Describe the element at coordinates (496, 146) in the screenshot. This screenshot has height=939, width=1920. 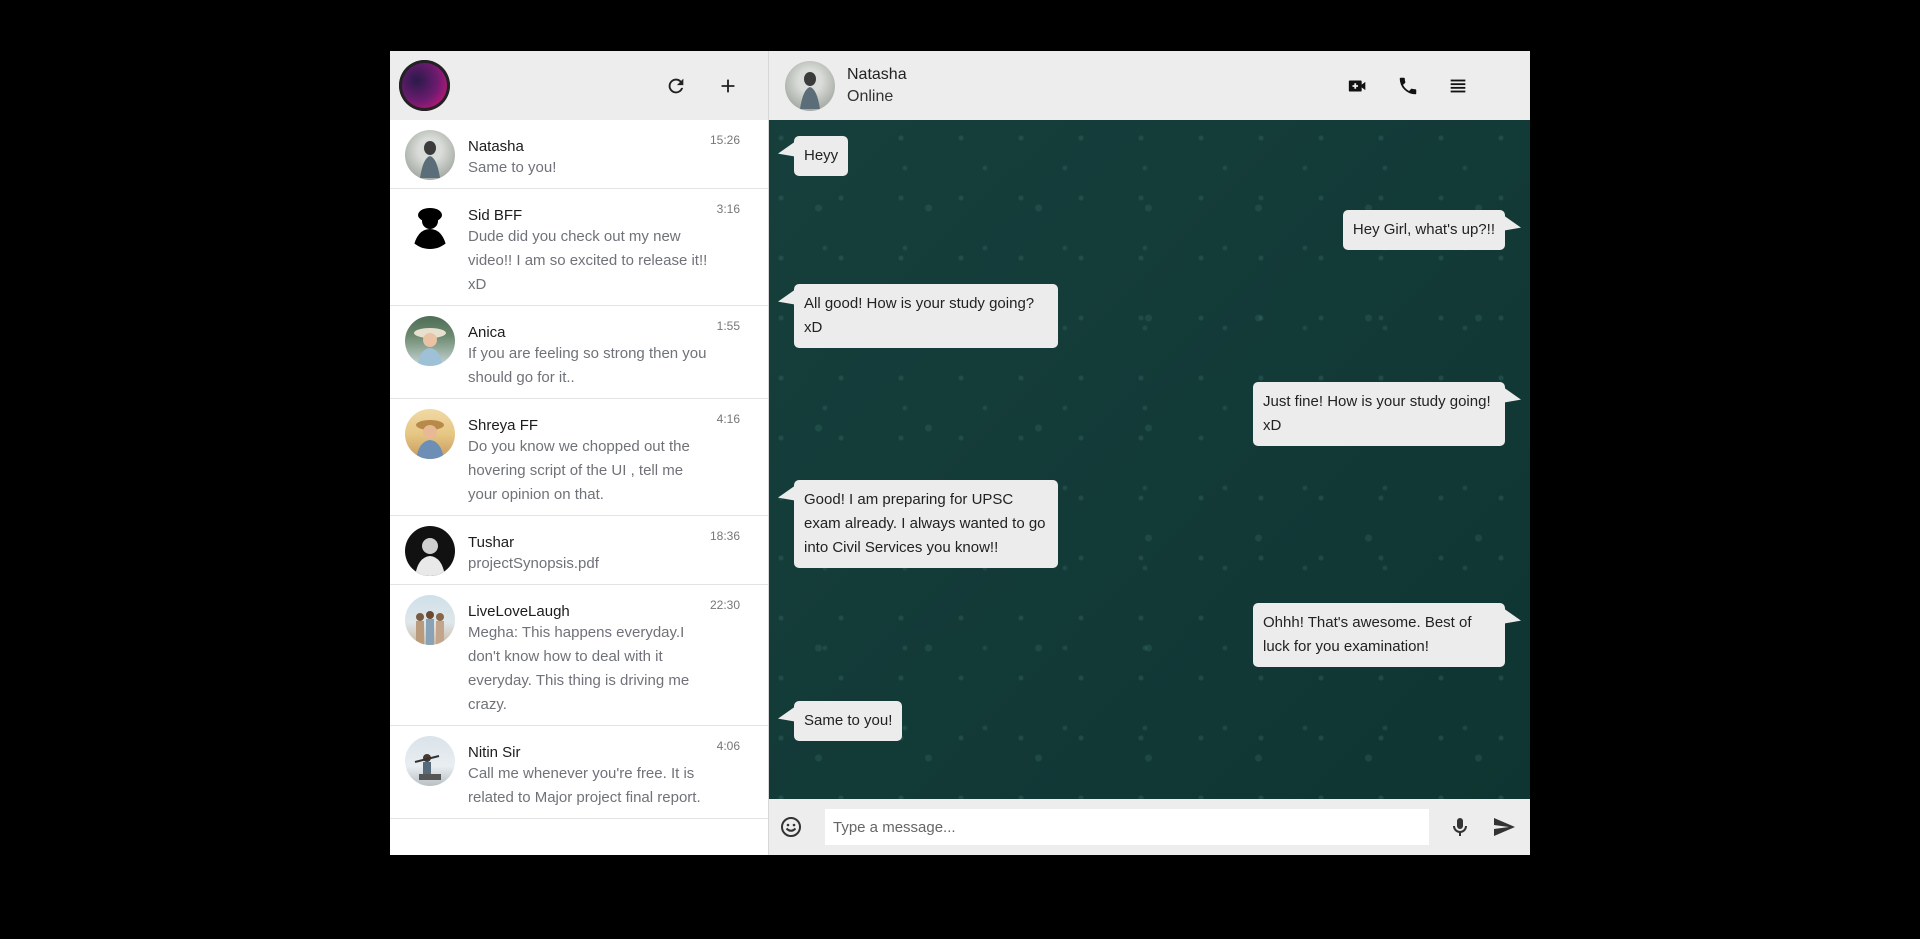
I see `chat-name: Natasha` at that location.